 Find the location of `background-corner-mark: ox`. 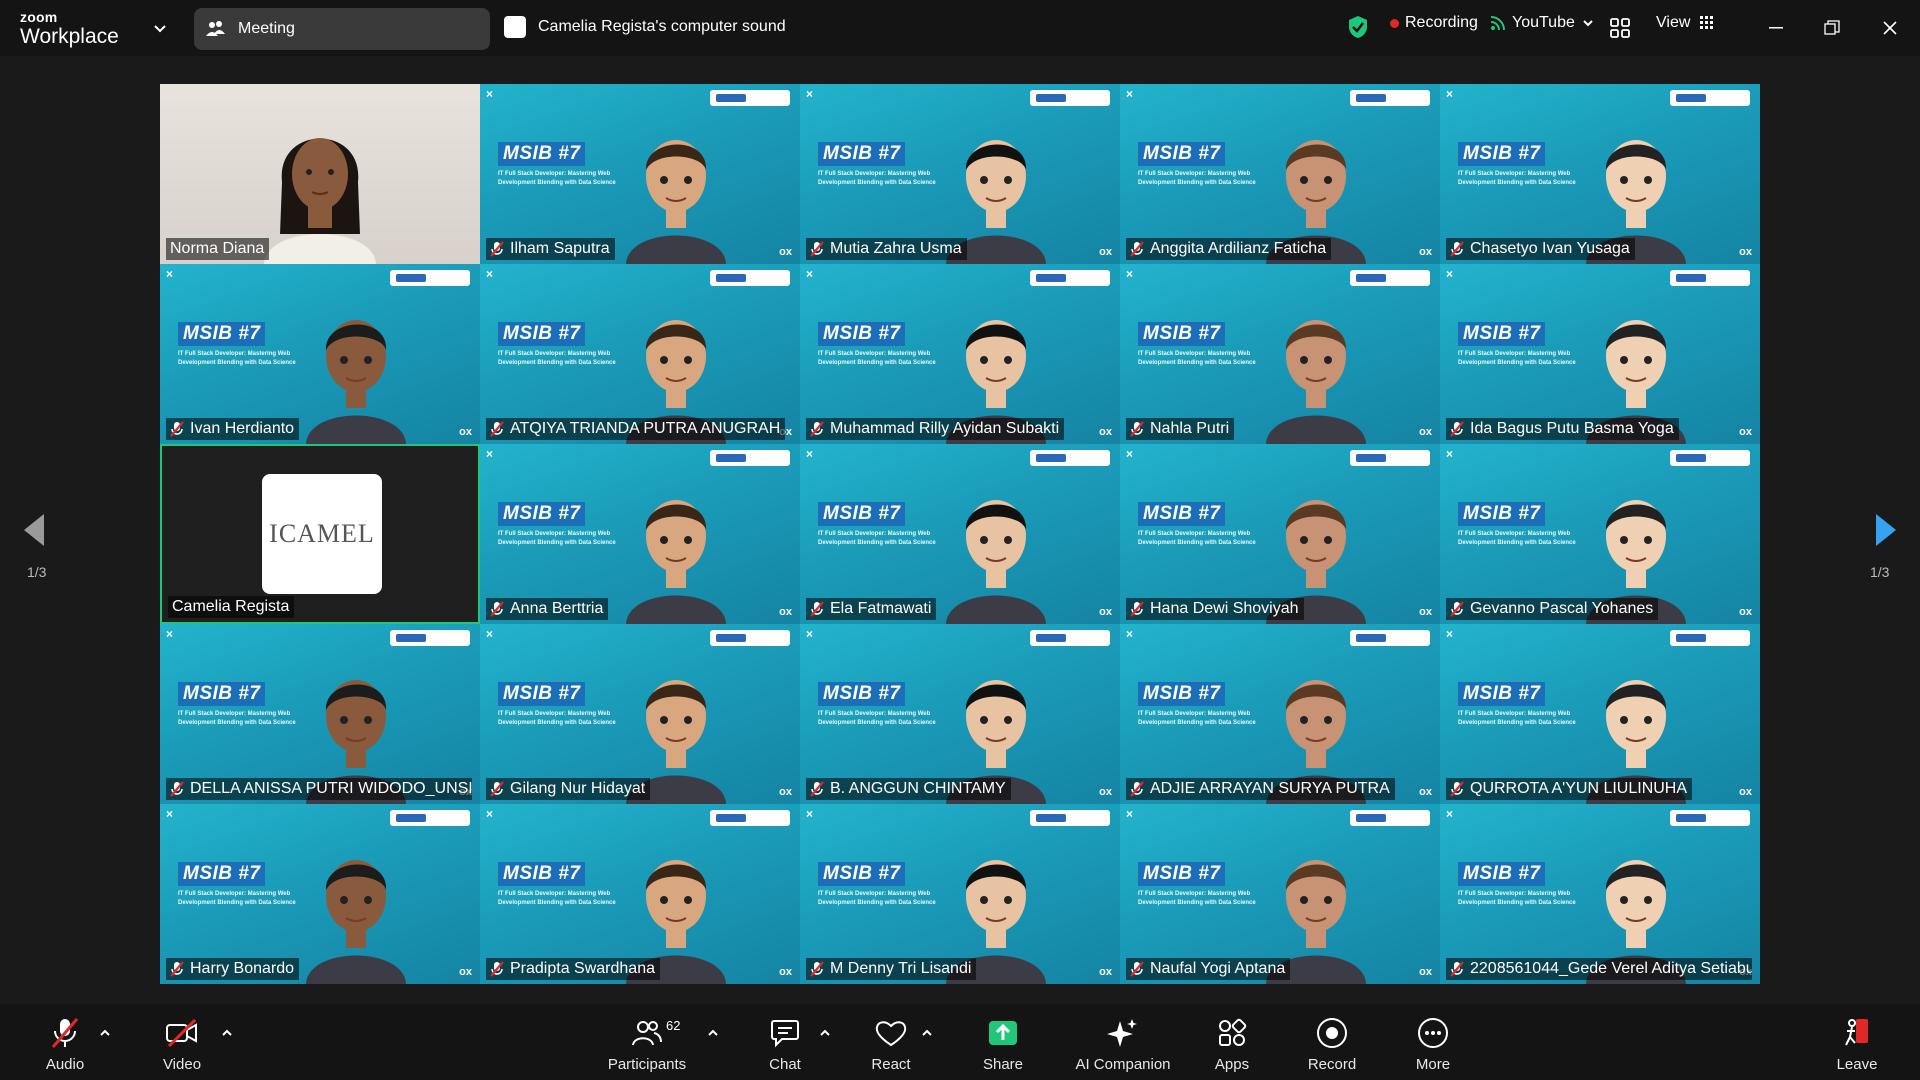

background-corner-mark: ox is located at coordinates (785, 252).